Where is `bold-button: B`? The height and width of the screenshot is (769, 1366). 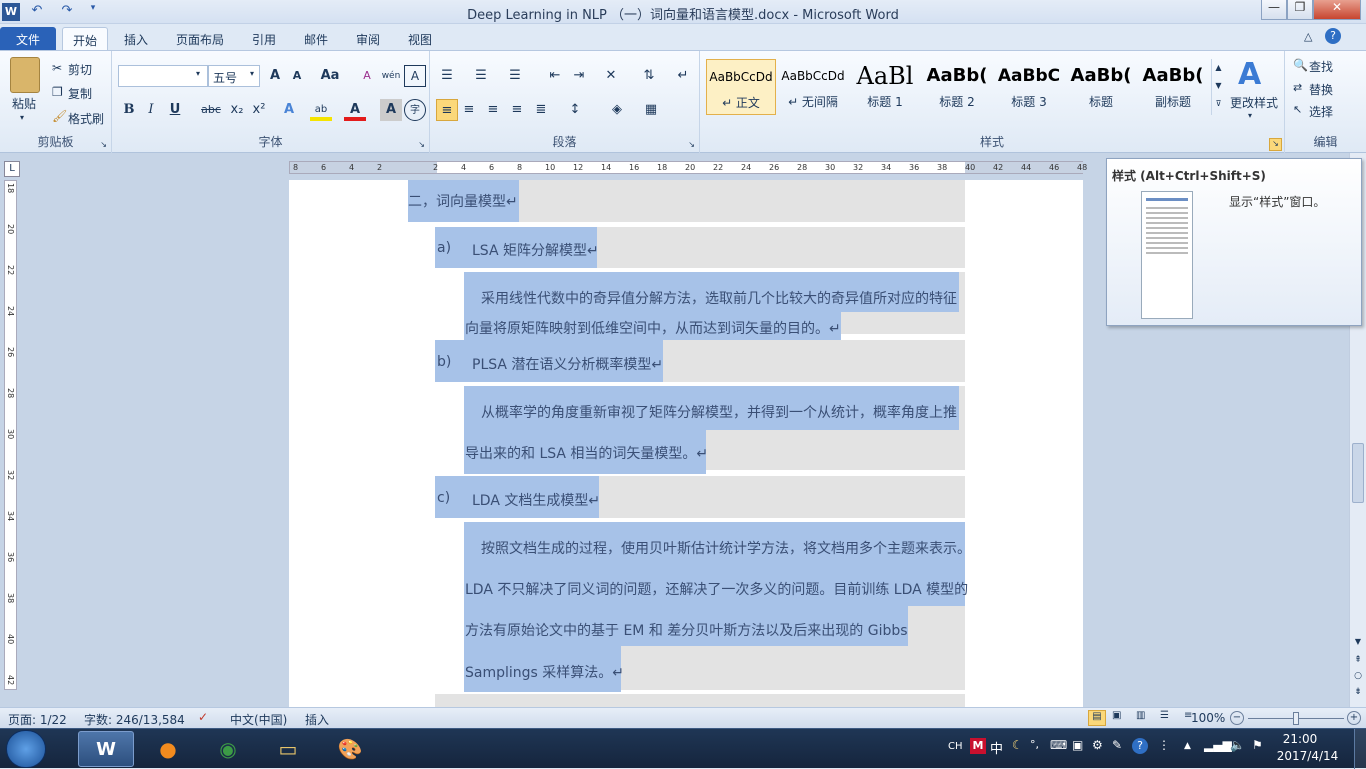 bold-button: B is located at coordinates (129, 110).